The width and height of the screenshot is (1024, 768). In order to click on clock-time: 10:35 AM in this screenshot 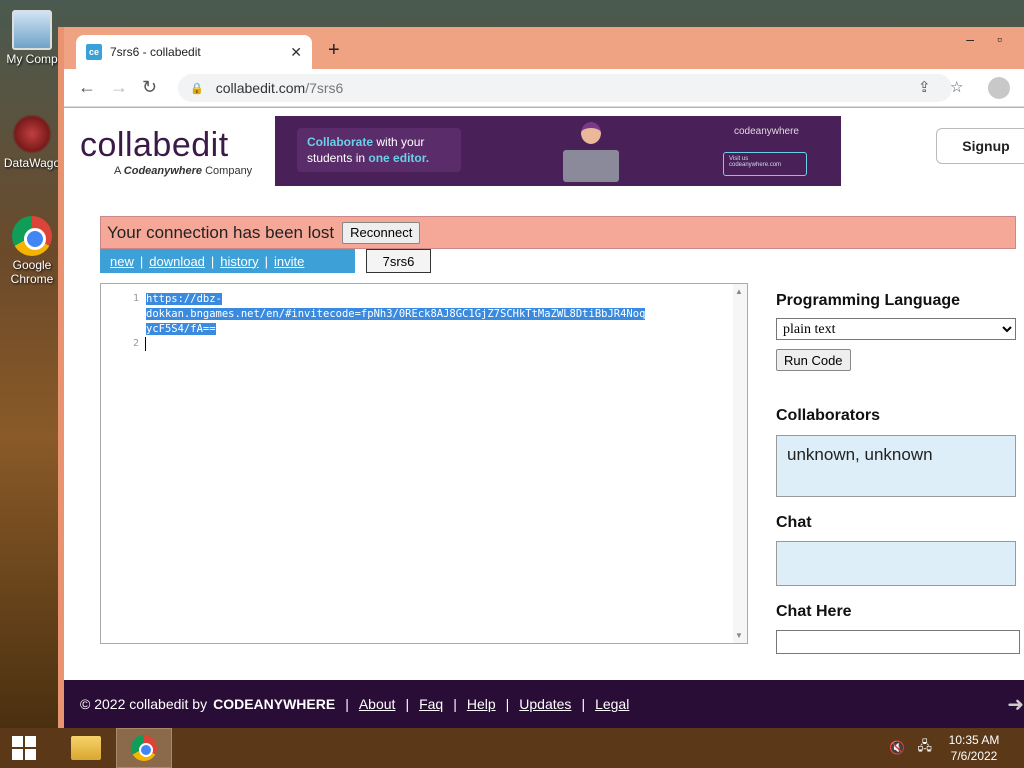, I will do `click(974, 740)`.